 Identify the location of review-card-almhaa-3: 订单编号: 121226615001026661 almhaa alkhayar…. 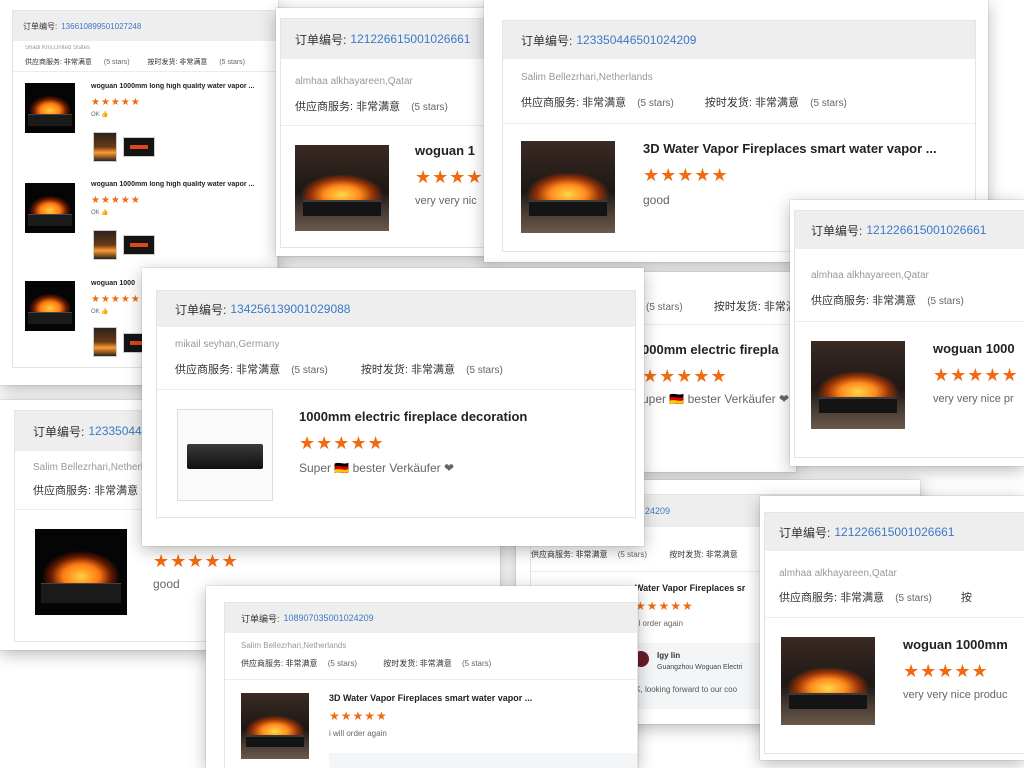
(892, 628).